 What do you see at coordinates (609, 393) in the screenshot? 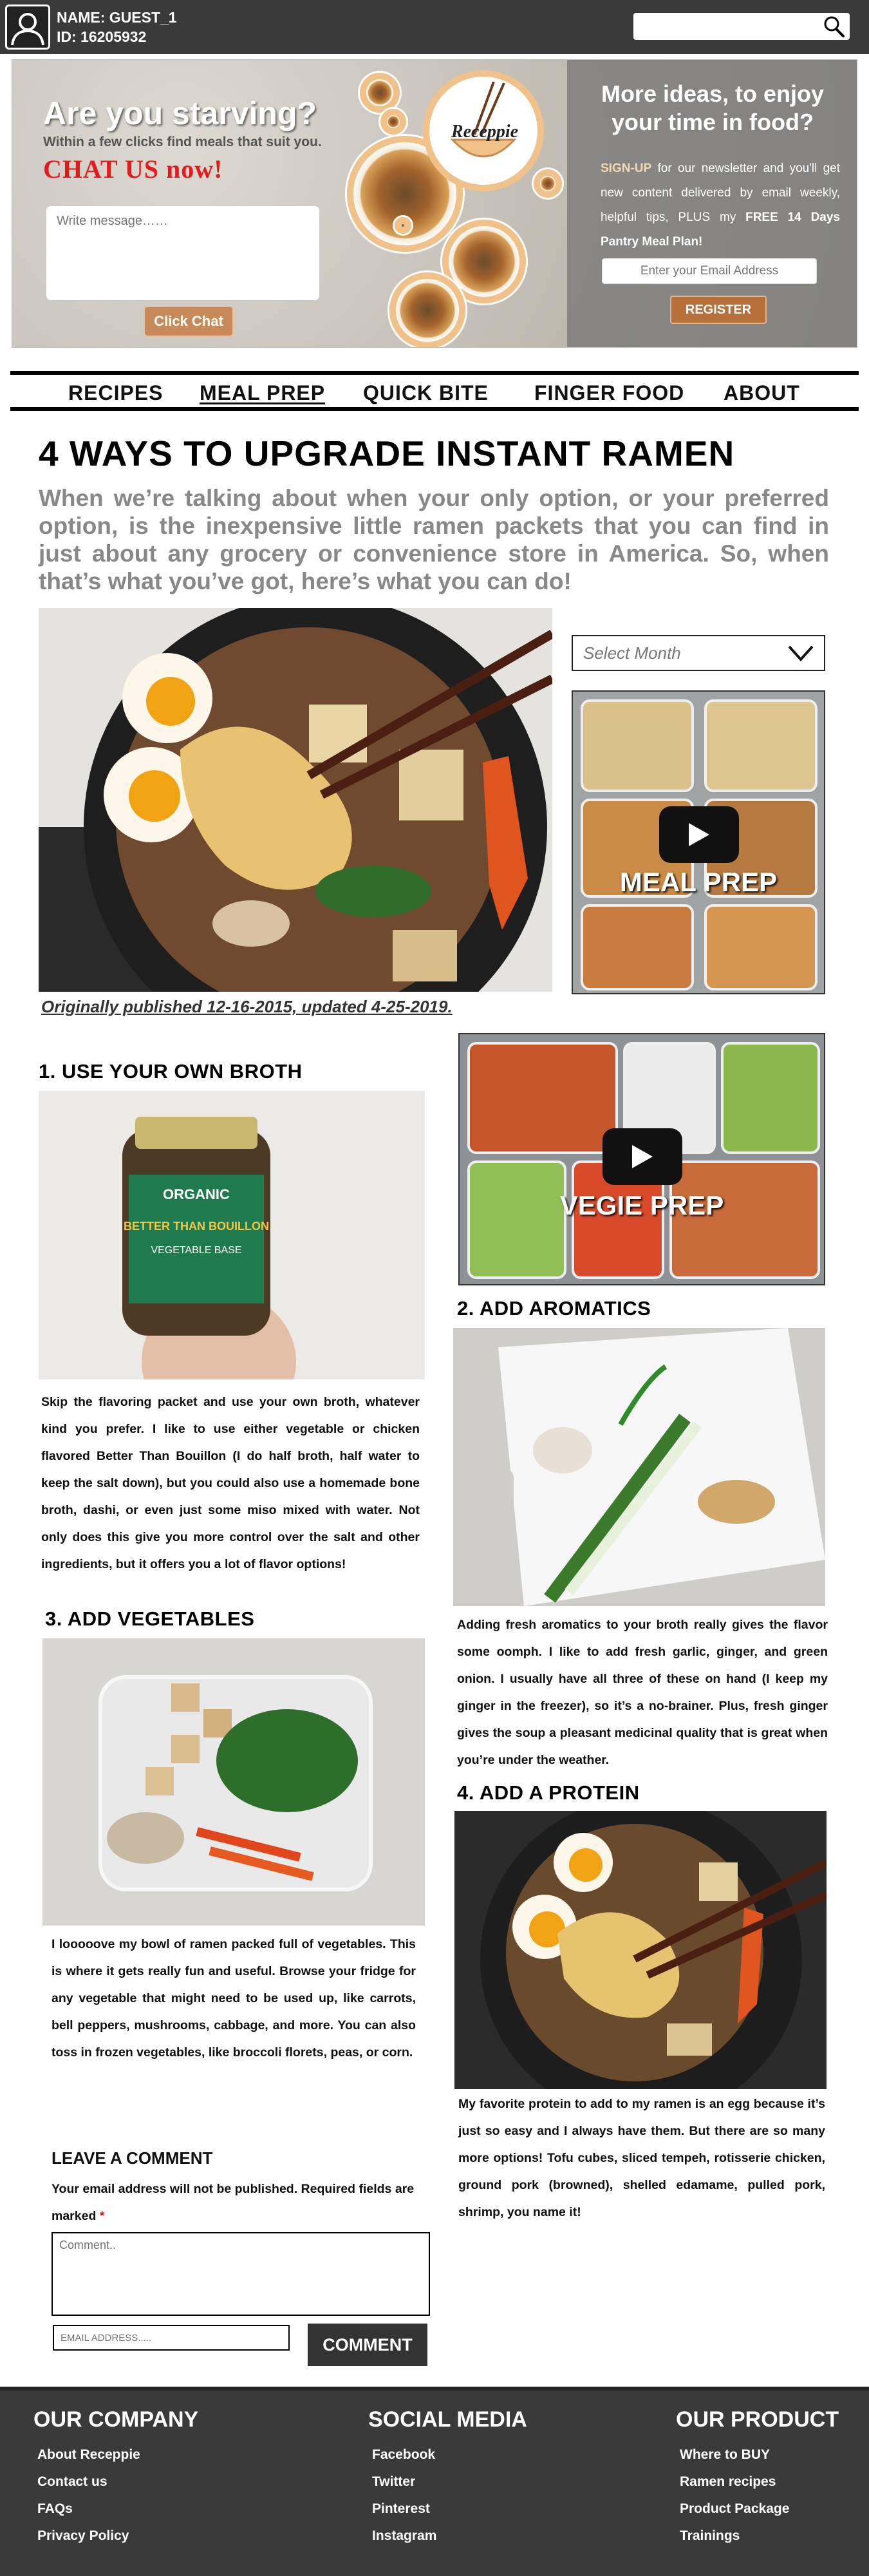
I see `nav-item-finger-food: FINGER FOOD` at bounding box center [609, 393].